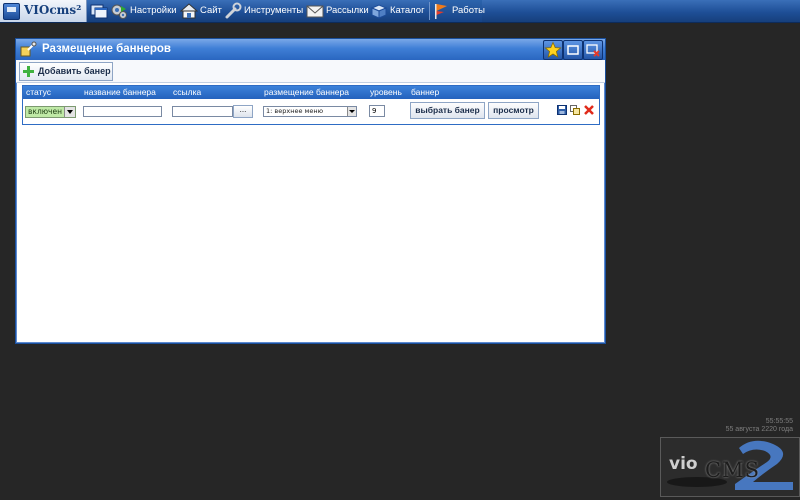 Image resolution: width=800 pixels, height=500 pixels. I want to click on placement-select-value: 1: верхнее меню, so click(295, 111).